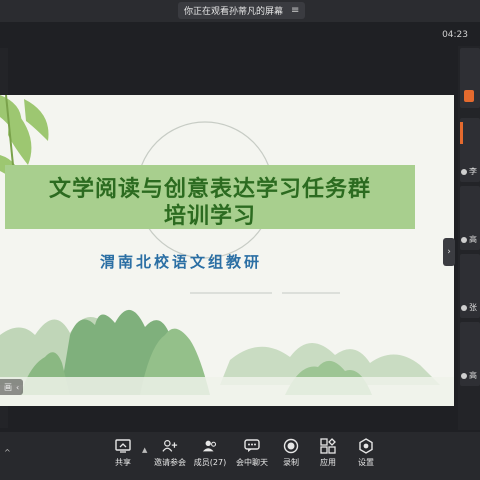 The height and width of the screenshot is (480, 480). Describe the element at coordinates (123, 462) in the screenshot. I see `share-label: 共享` at that location.